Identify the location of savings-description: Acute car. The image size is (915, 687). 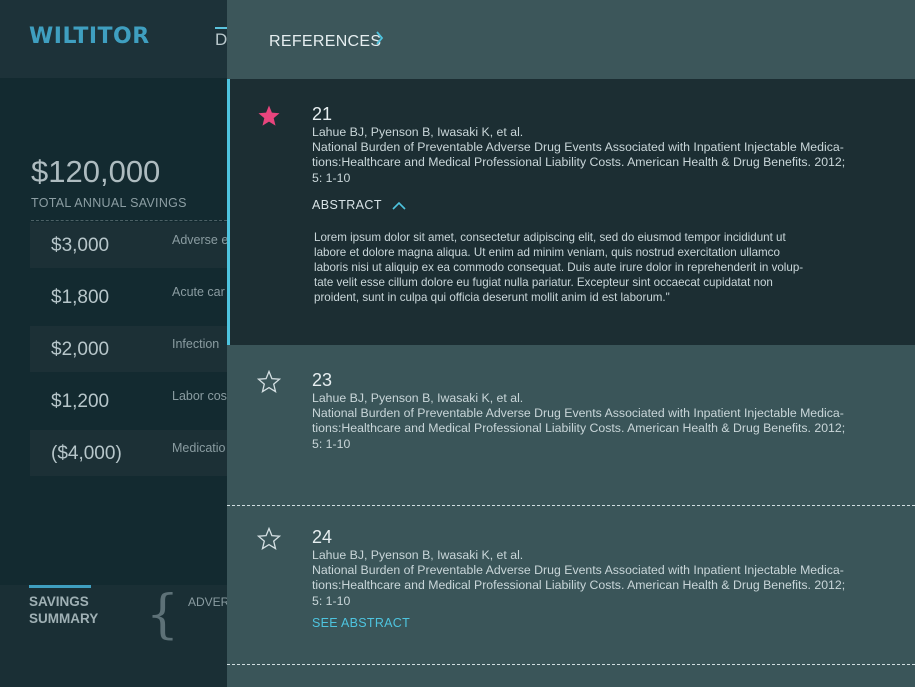
(198, 292).